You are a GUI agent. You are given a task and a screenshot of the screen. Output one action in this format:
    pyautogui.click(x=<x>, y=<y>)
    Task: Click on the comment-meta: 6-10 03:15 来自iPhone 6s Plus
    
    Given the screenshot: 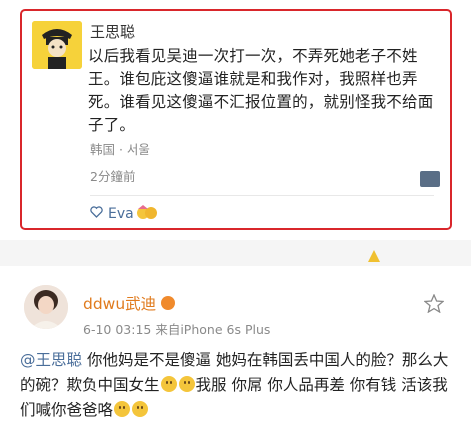 What is the action you would take?
    pyautogui.click(x=177, y=329)
    